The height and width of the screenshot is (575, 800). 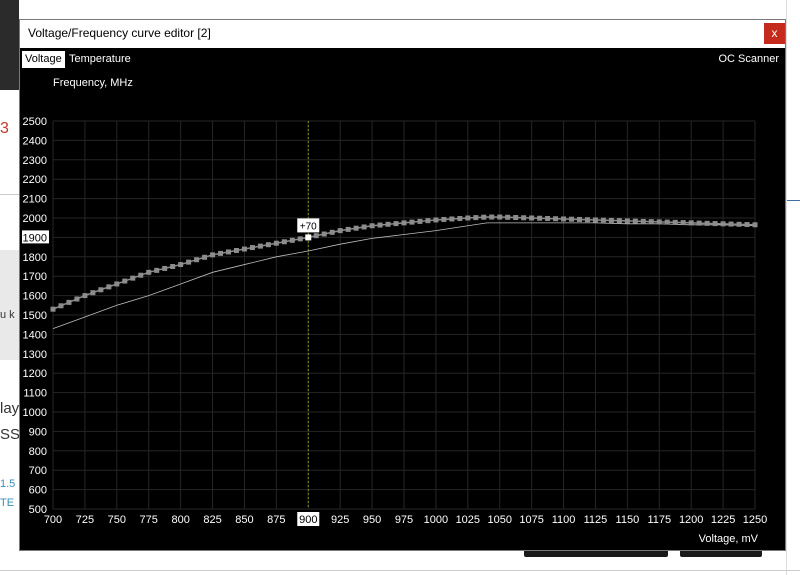 What do you see at coordinates (402, 34) in the screenshot?
I see `title-bar: Voltage/Frequency curve editor [2] x` at bounding box center [402, 34].